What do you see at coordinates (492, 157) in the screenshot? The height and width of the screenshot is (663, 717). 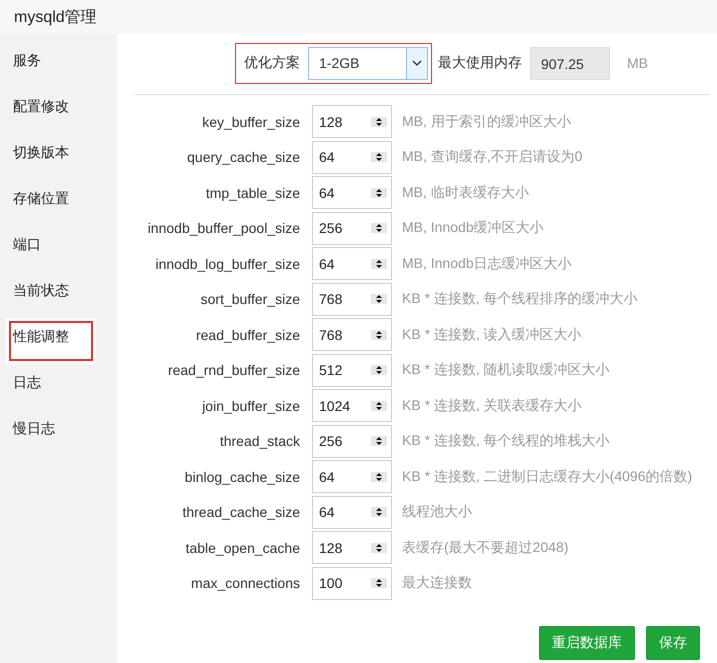 I see `setting-hint: MB, 查询缓存,不开启请设为0` at bounding box center [492, 157].